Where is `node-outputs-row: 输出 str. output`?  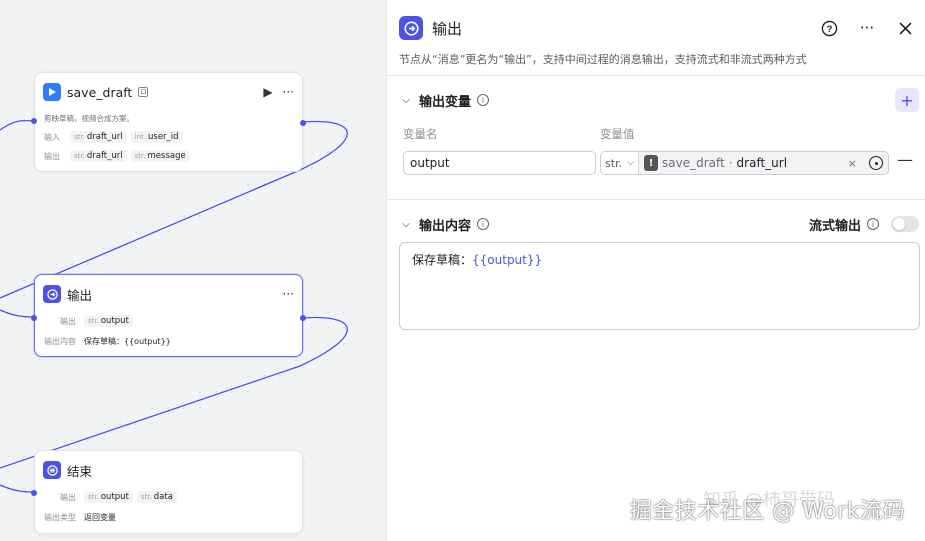
node-outputs-row: 输出 str. output is located at coordinates (88, 321).